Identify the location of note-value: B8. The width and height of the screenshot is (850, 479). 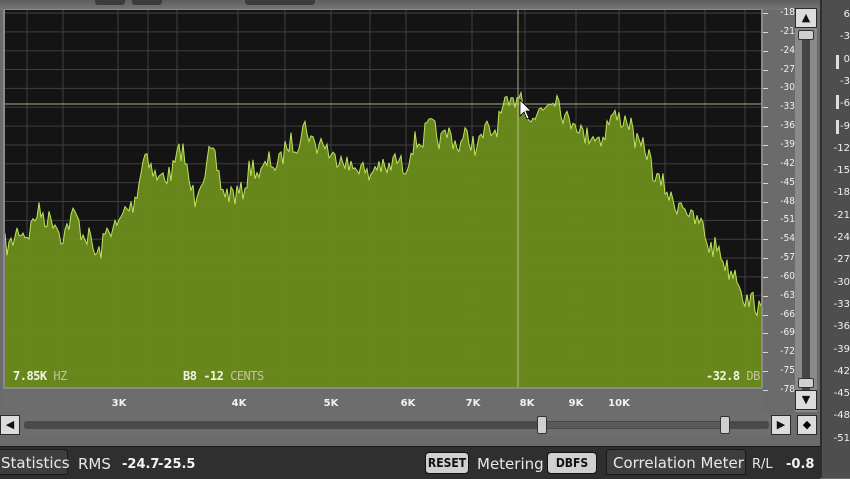
(190, 376).